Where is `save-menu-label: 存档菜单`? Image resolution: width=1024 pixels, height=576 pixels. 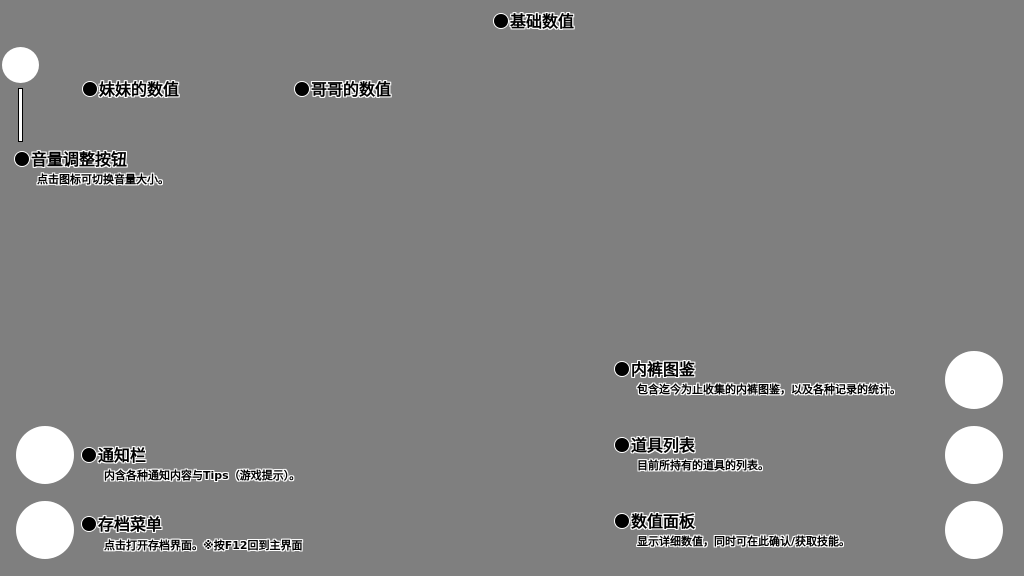 save-menu-label: 存档菜单 is located at coordinates (122, 525).